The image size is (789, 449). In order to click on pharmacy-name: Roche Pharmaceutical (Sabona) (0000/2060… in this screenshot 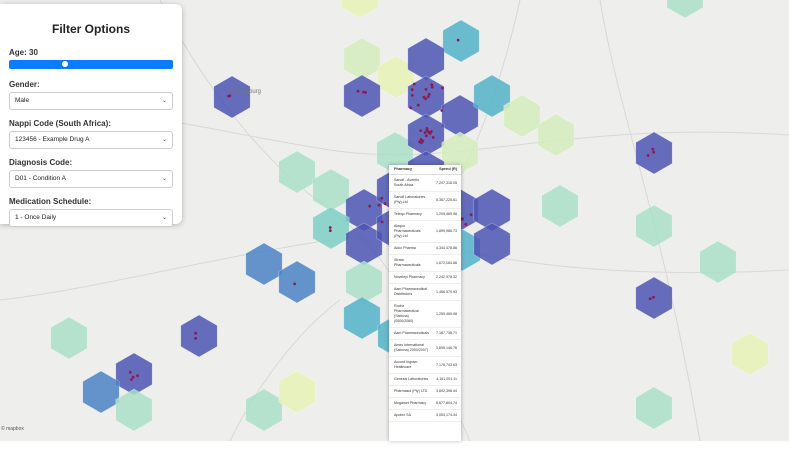, I will do `click(410, 314)`.